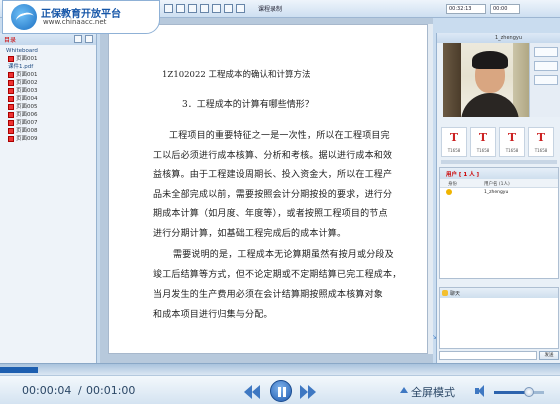 This screenshot has height=404, width=560. Describe the element at coordinates (404, 390) in the screenshot. I see `fullscreen-icon` at that location.